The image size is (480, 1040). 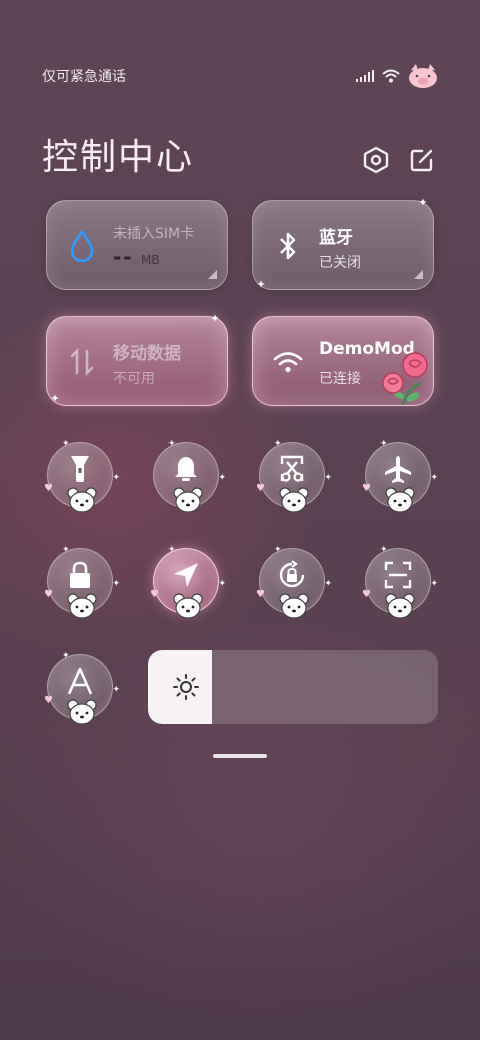 What do you see at coordinates (147, 354) in the screenshot?
I see `mobile-data-title: 移动数据` at bounding box center [147, 354].